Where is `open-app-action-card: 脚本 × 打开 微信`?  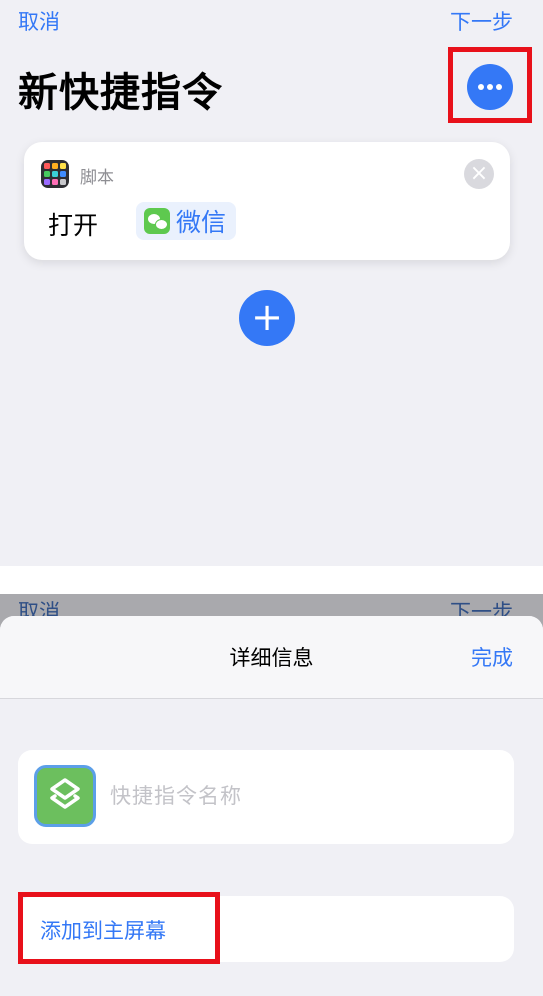 open-app-action-card: 脚本 × 打开 微信 is located at coordinates (267, 201).